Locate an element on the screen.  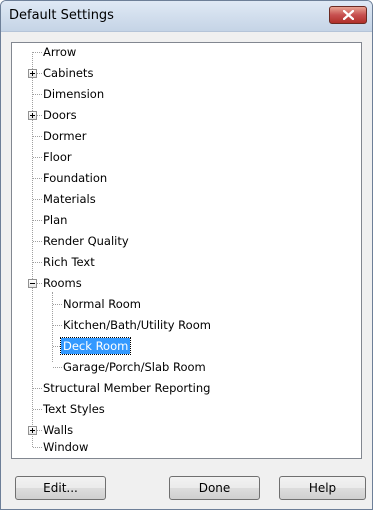
close-button is located at coordinates (348, 15).